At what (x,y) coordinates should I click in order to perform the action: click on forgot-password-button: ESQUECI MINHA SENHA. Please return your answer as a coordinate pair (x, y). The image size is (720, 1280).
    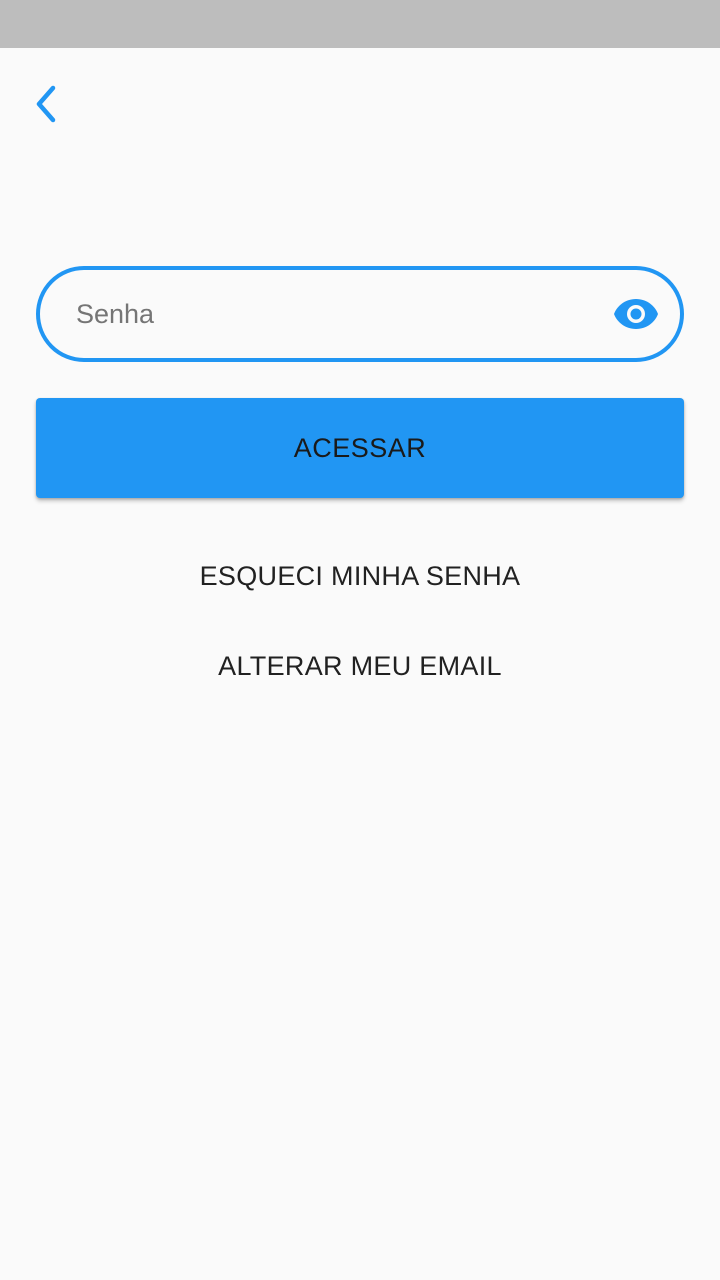
    Looking at the image, I should click on (360, 576).